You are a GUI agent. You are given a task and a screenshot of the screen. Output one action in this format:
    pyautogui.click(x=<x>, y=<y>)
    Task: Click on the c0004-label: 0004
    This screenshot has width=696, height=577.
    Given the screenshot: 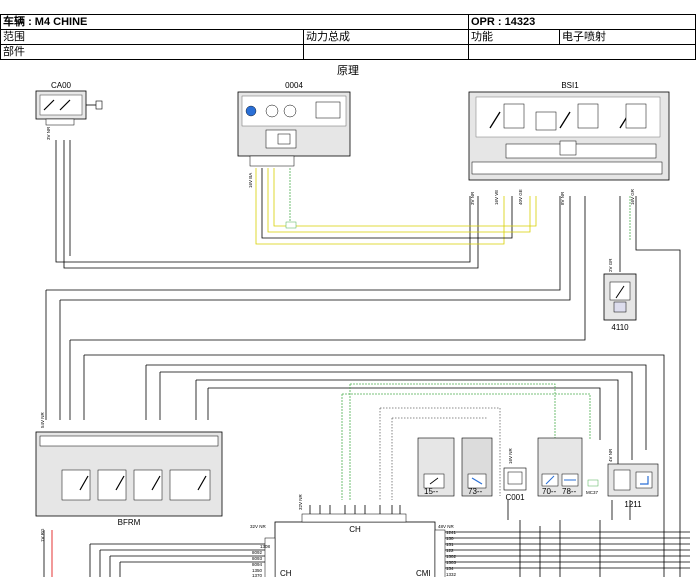 What is the action you would take?
    pyautogui.click(x=294, y=85)
    